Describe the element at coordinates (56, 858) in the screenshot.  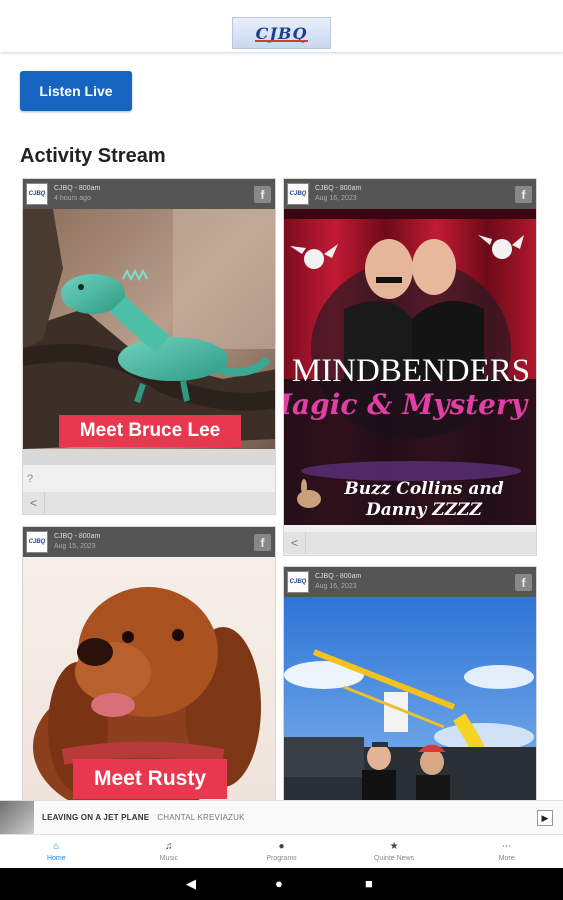
I see `nav-home-label: Home` at that location.